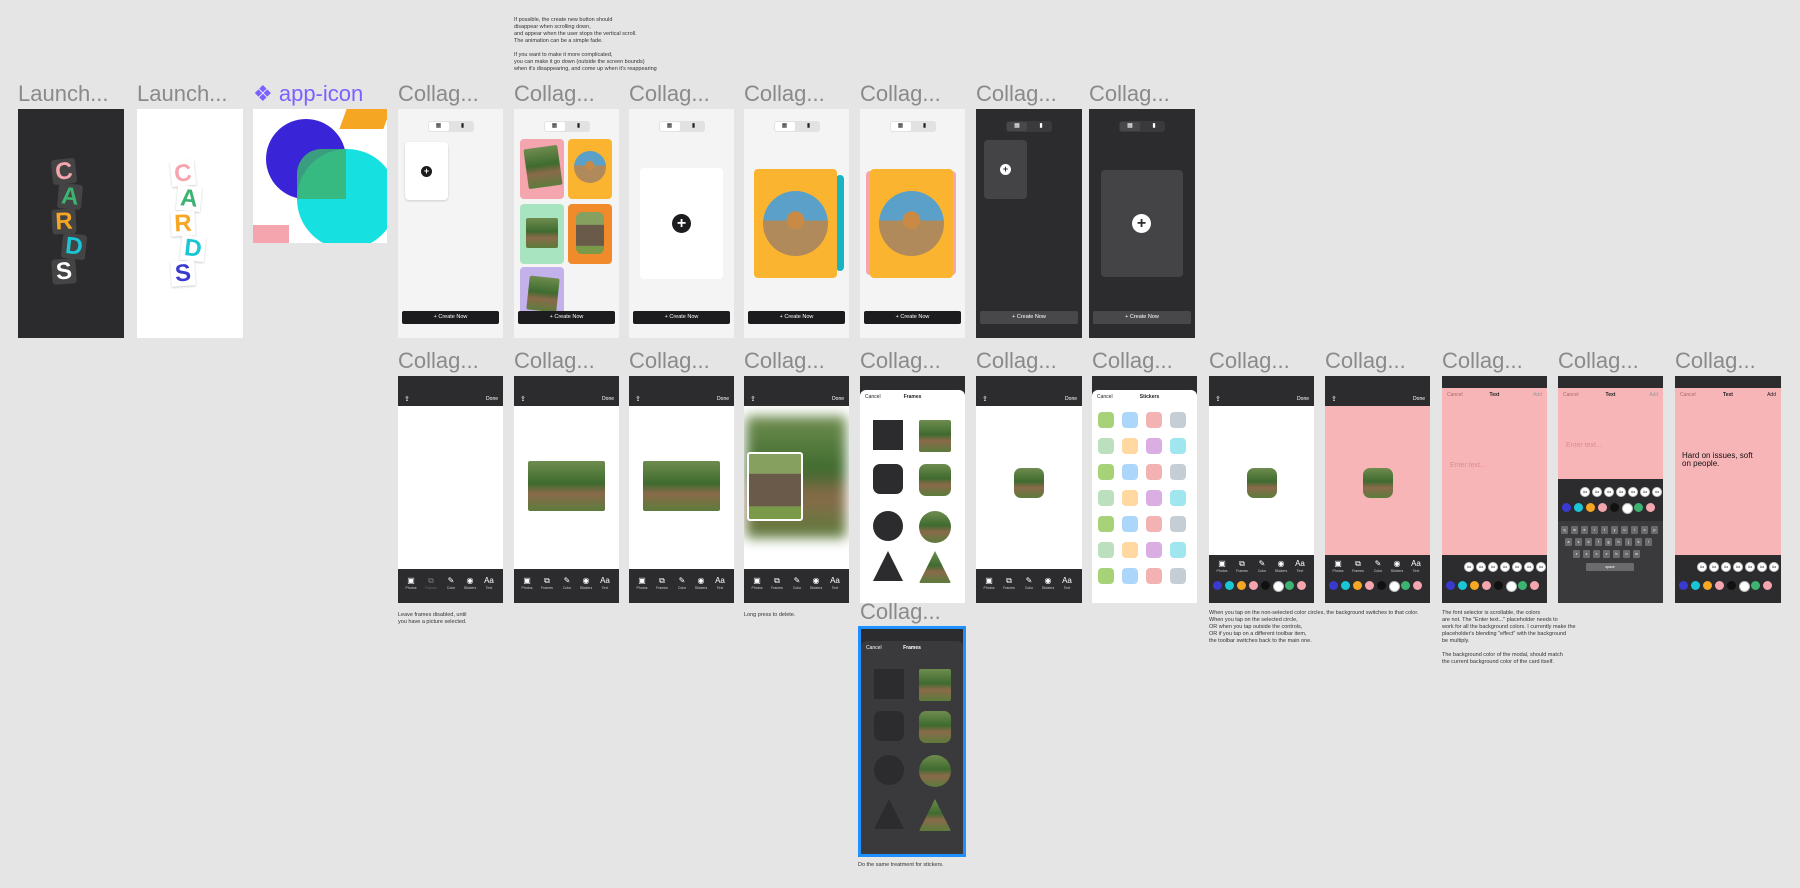  I want to click on keyboard-key: n, so click(1626, 554).